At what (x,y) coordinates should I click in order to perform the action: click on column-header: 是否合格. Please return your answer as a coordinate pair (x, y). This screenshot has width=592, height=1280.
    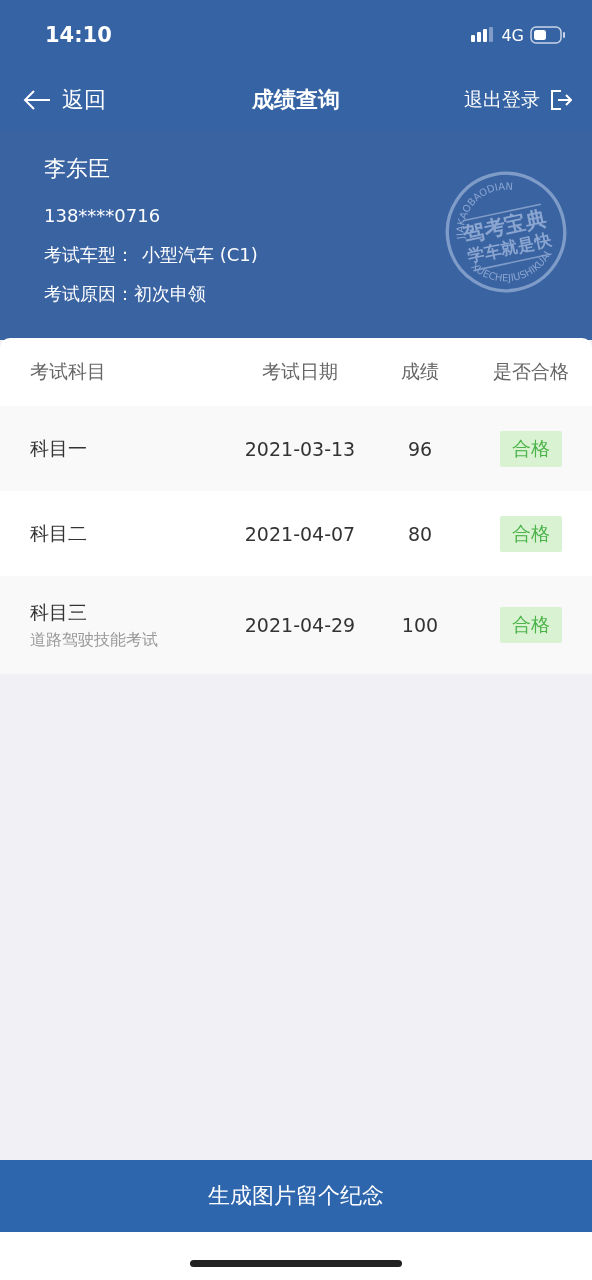
    Looking at the image, I should click on (531, 371).